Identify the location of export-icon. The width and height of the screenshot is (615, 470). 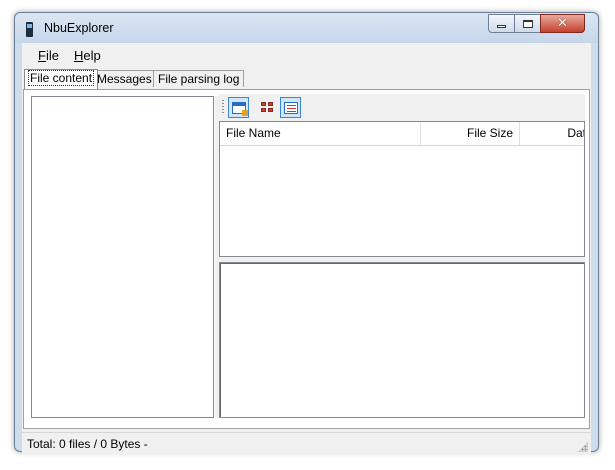
(239, 108).